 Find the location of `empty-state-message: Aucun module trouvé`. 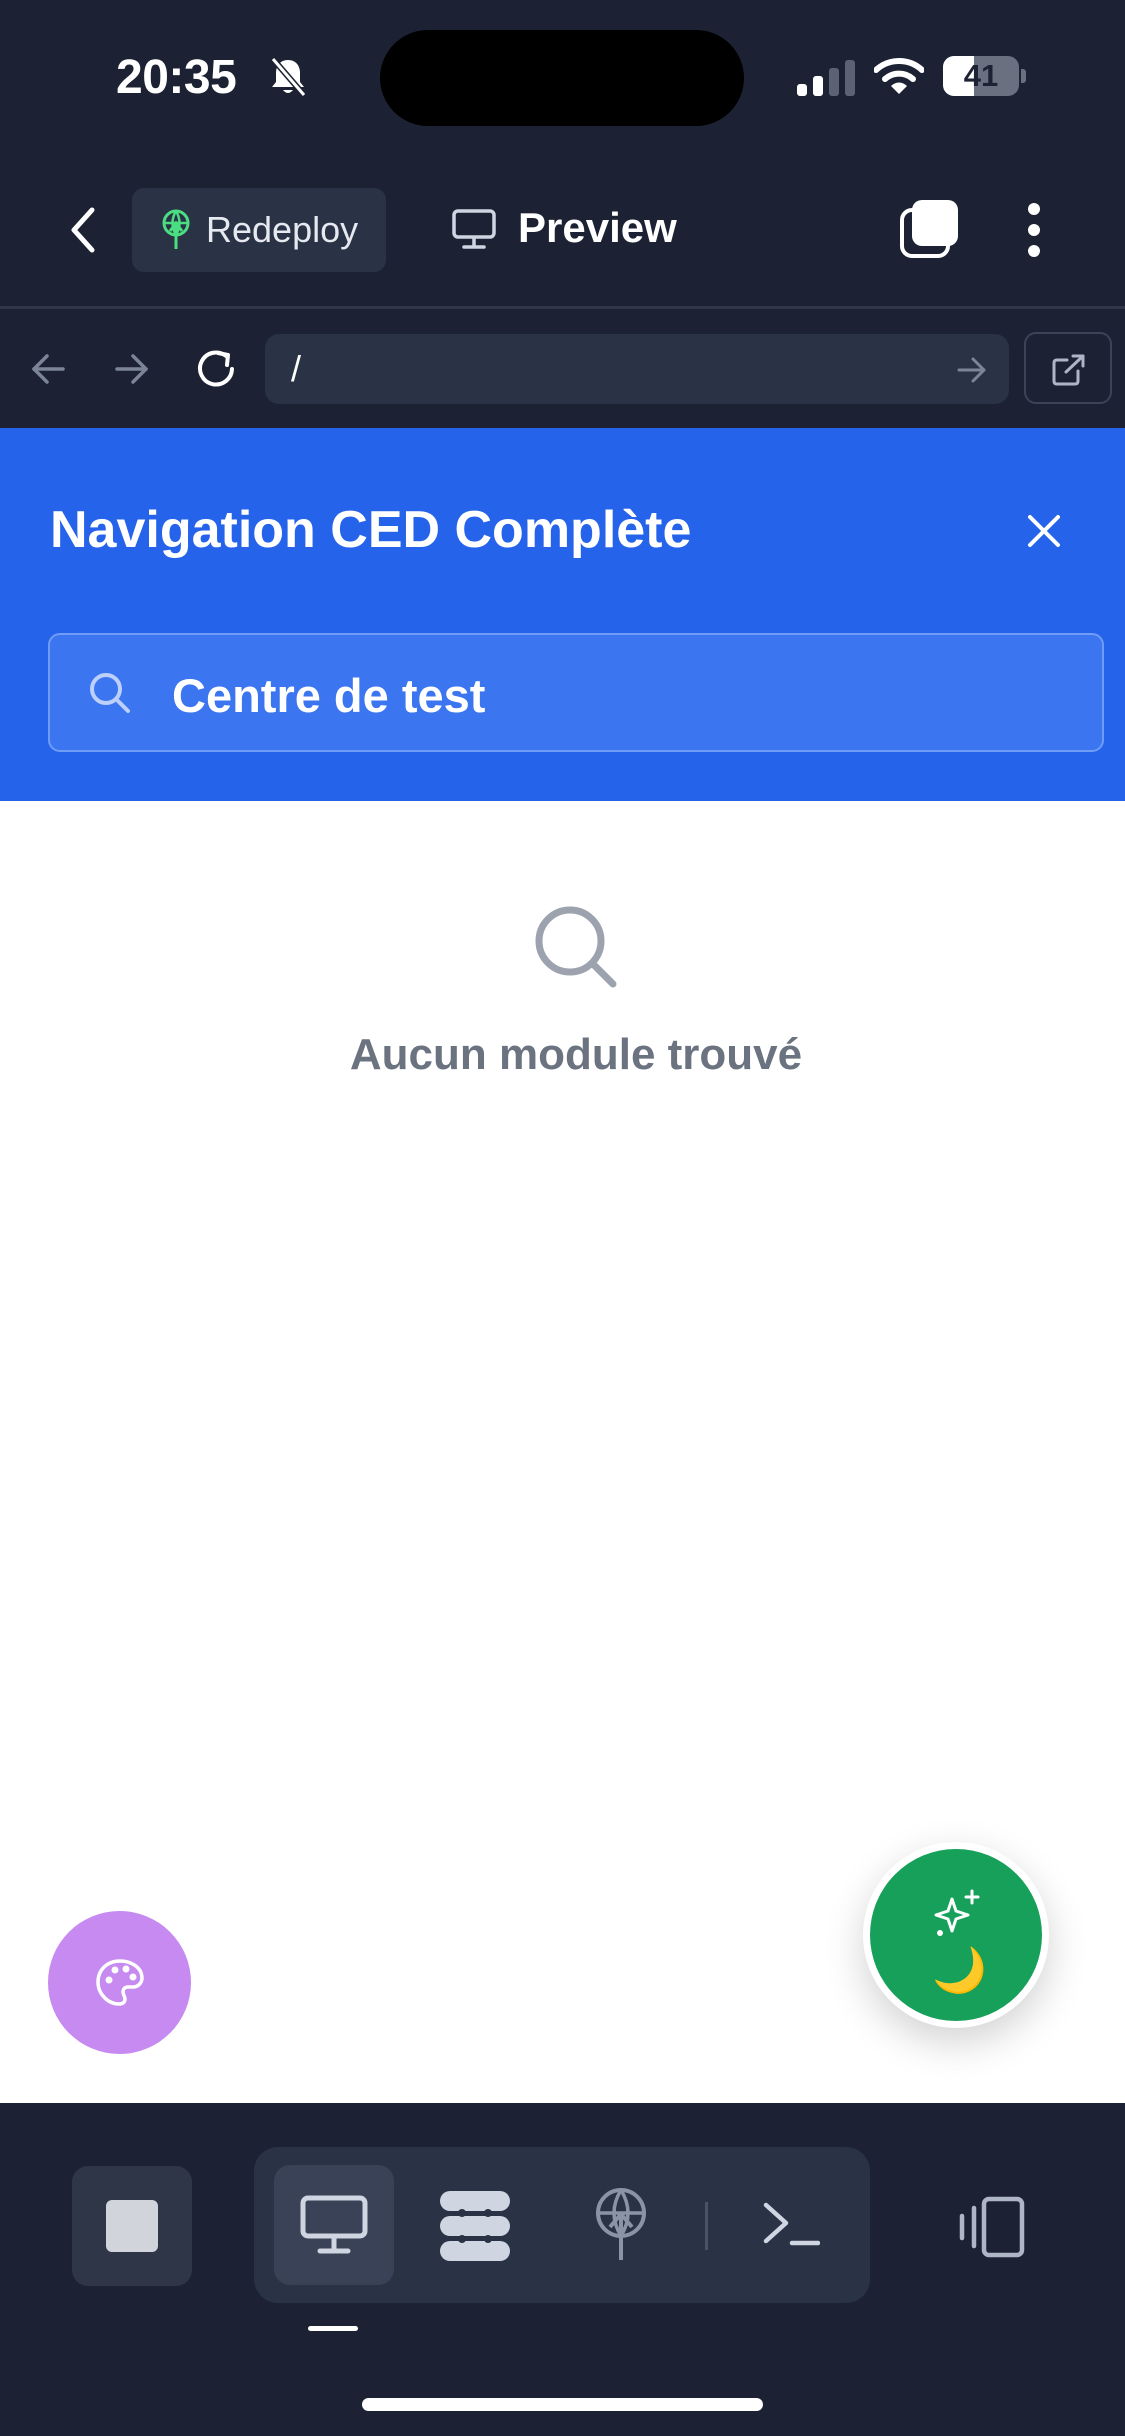

empty-state-message: Aucun module trouvé is located at coordinates (576, 1054).